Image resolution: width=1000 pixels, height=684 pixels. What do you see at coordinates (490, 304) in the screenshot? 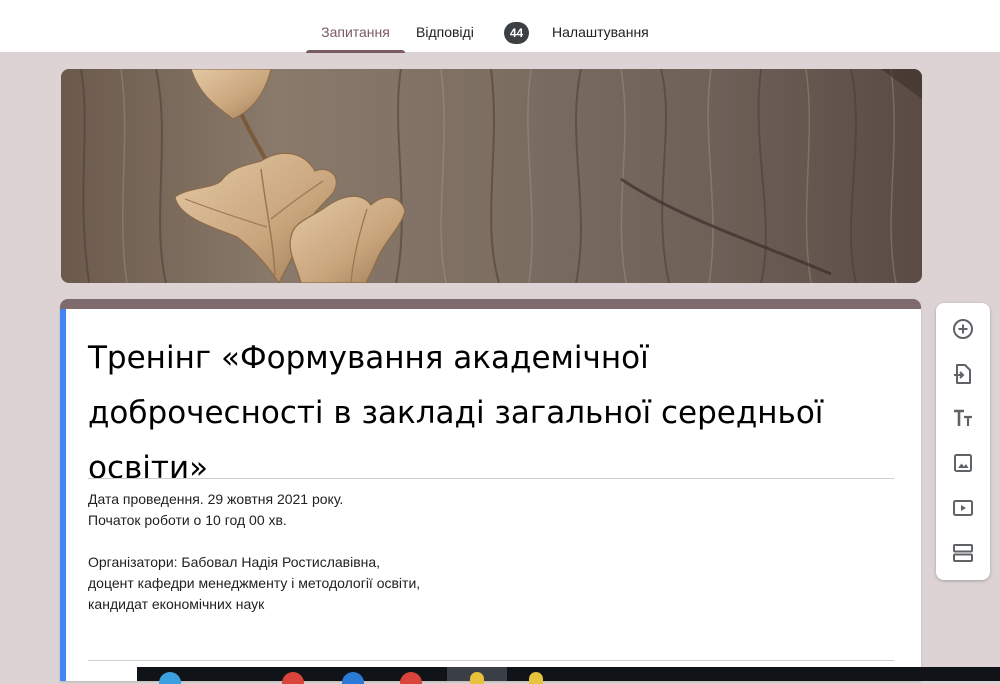
I see `theme-color-bar` at bounding box center [490, 304].